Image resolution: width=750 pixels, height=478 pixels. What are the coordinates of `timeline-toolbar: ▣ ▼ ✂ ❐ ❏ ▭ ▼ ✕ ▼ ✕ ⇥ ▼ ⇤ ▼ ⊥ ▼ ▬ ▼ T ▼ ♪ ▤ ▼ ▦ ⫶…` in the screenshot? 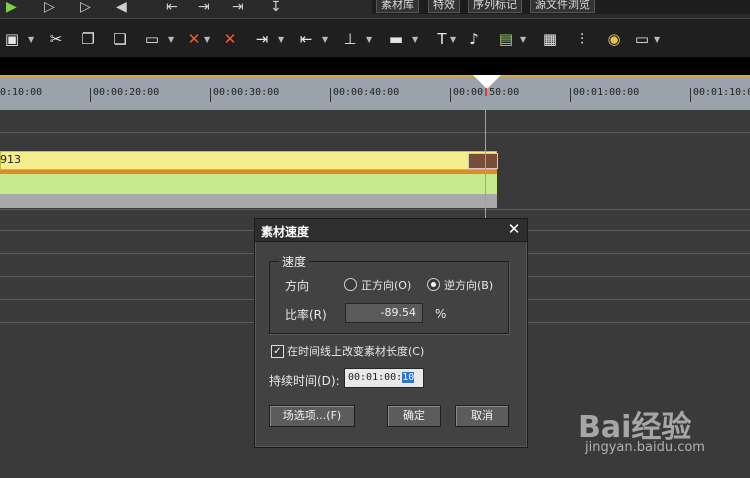 It's located at (375, 37).